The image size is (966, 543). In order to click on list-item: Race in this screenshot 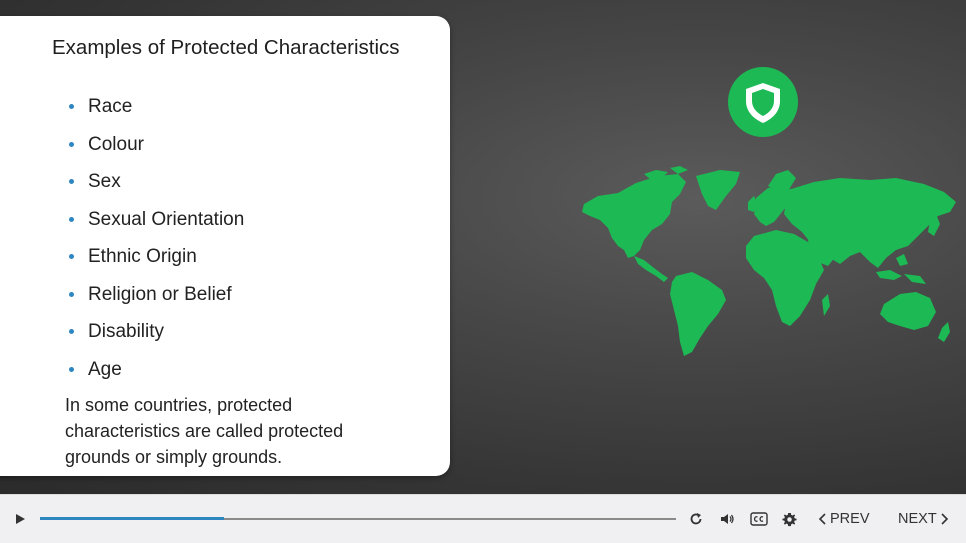, I will do `click(156, 107)`.